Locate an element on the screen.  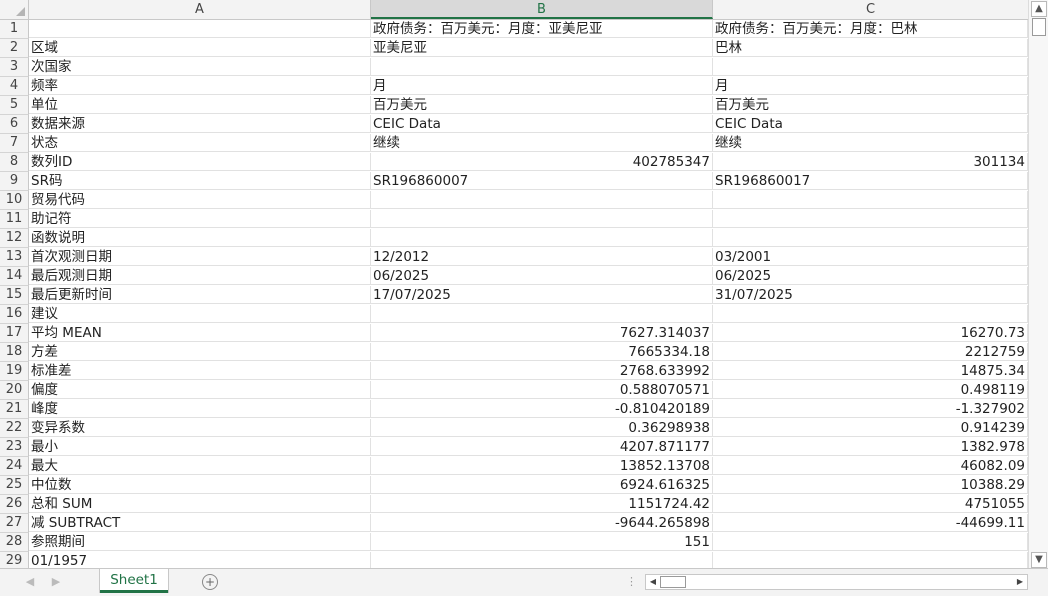
cell-a: 减 SUBTRACT is located at coordinates (200, 523).